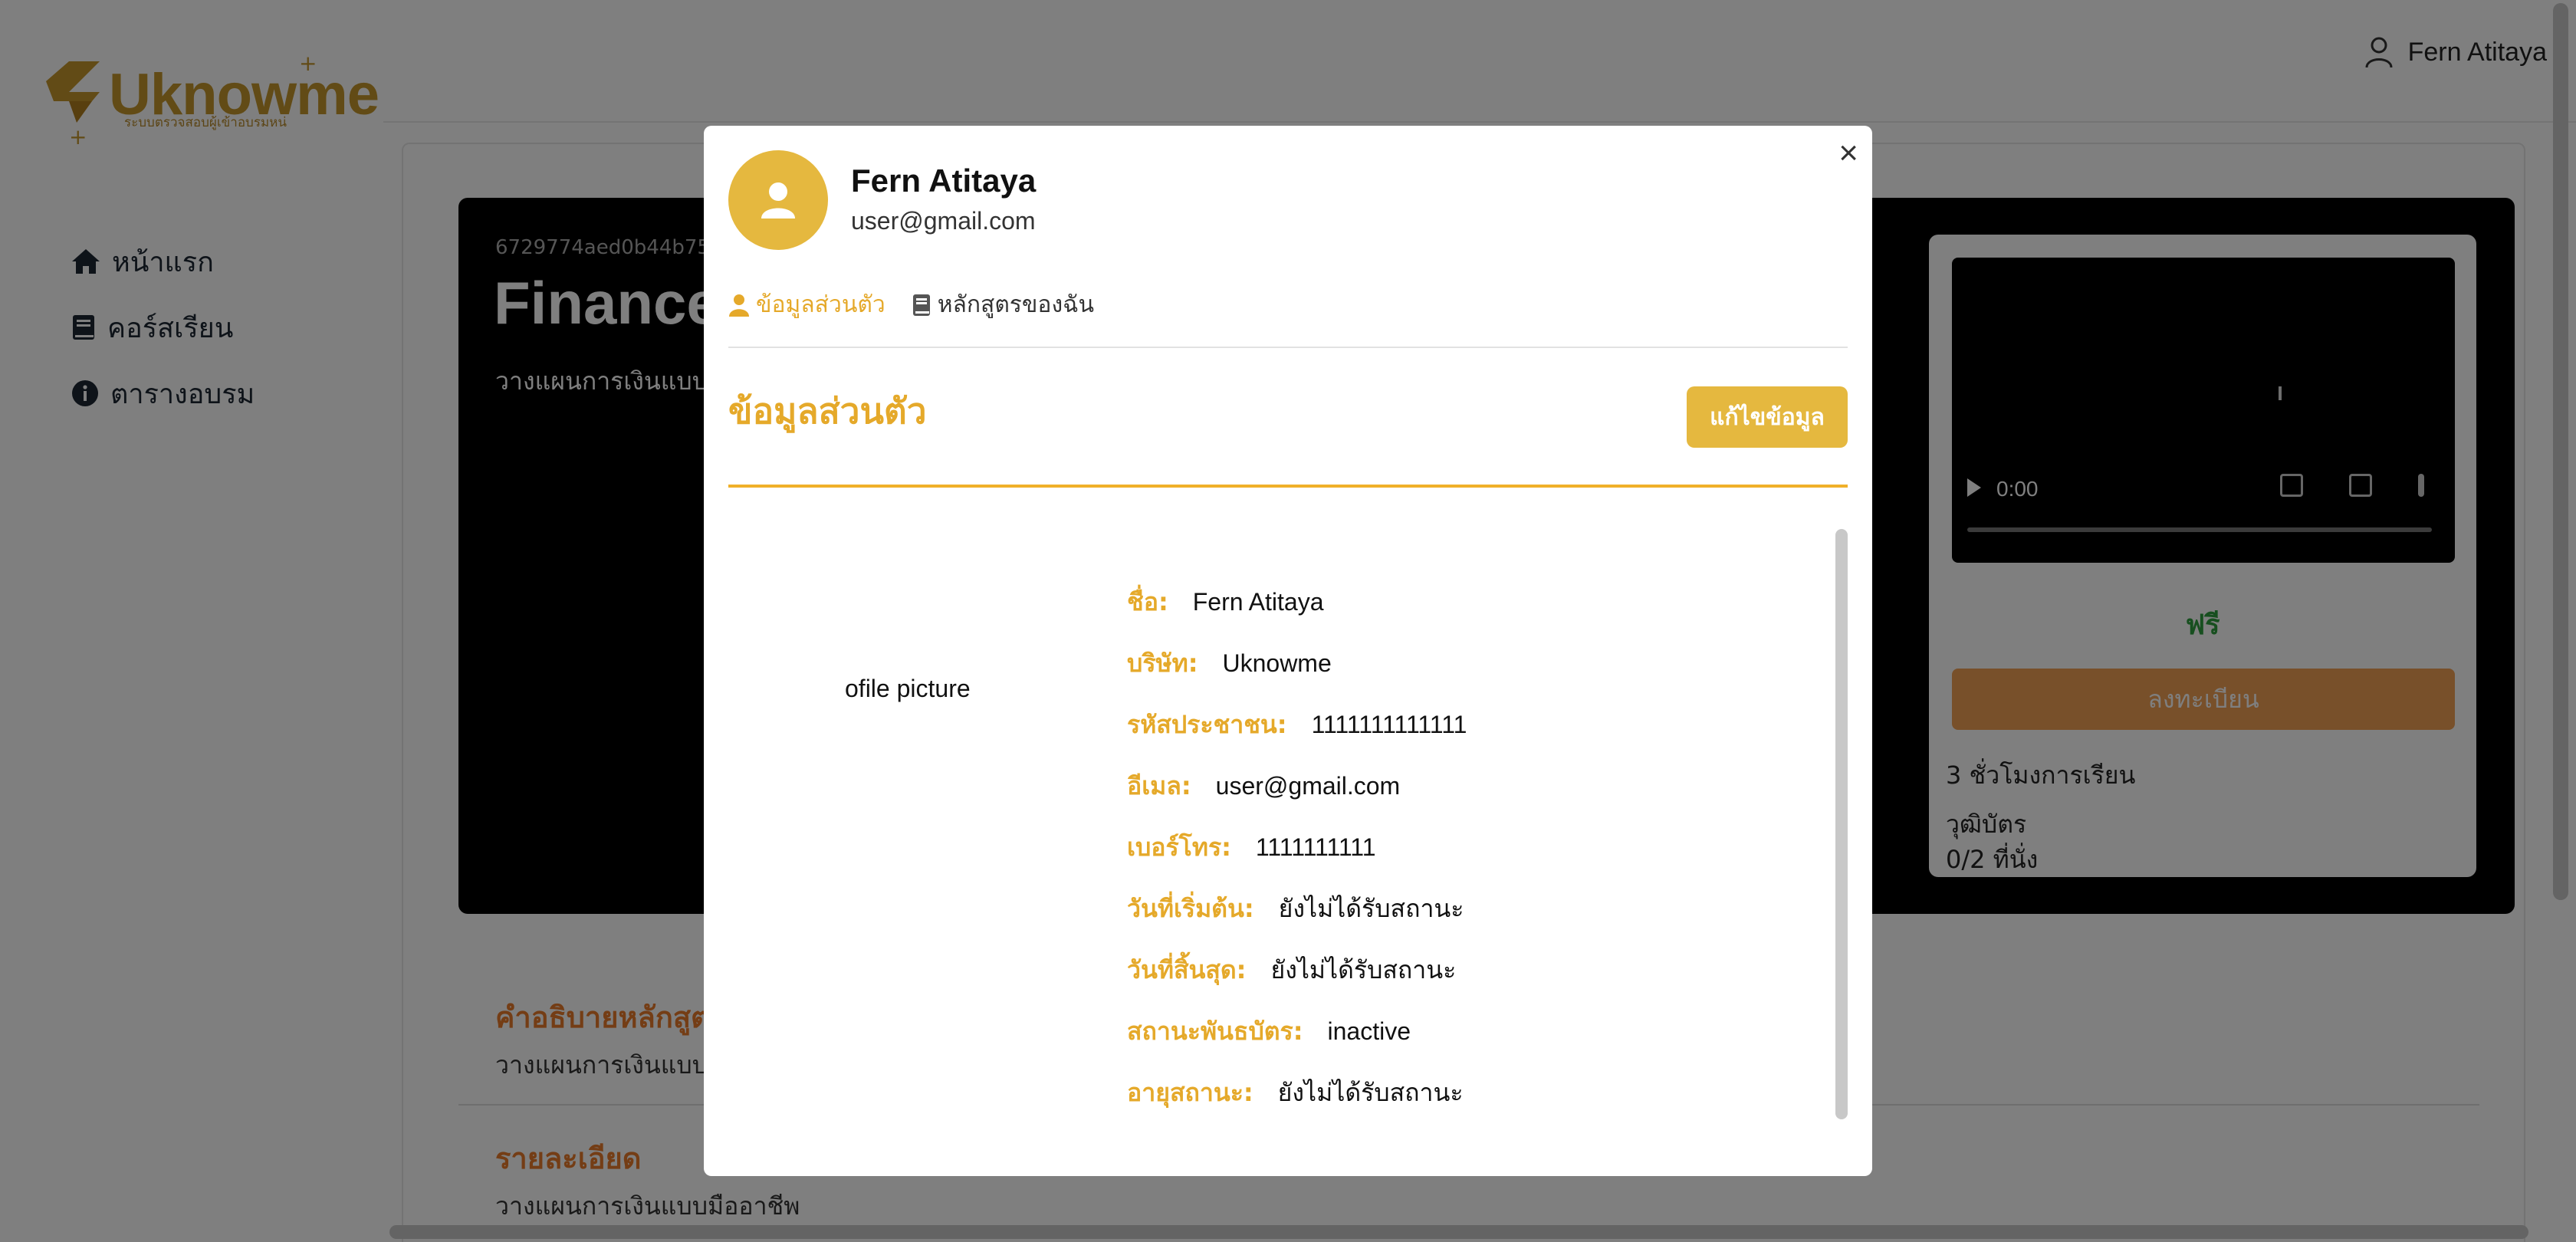 This screenshot has width=2576, height=1242. What do you see at coordinates (1848, 153) in the screenshot?
I see `close-button: ×` at bounding box center [1848, 153].